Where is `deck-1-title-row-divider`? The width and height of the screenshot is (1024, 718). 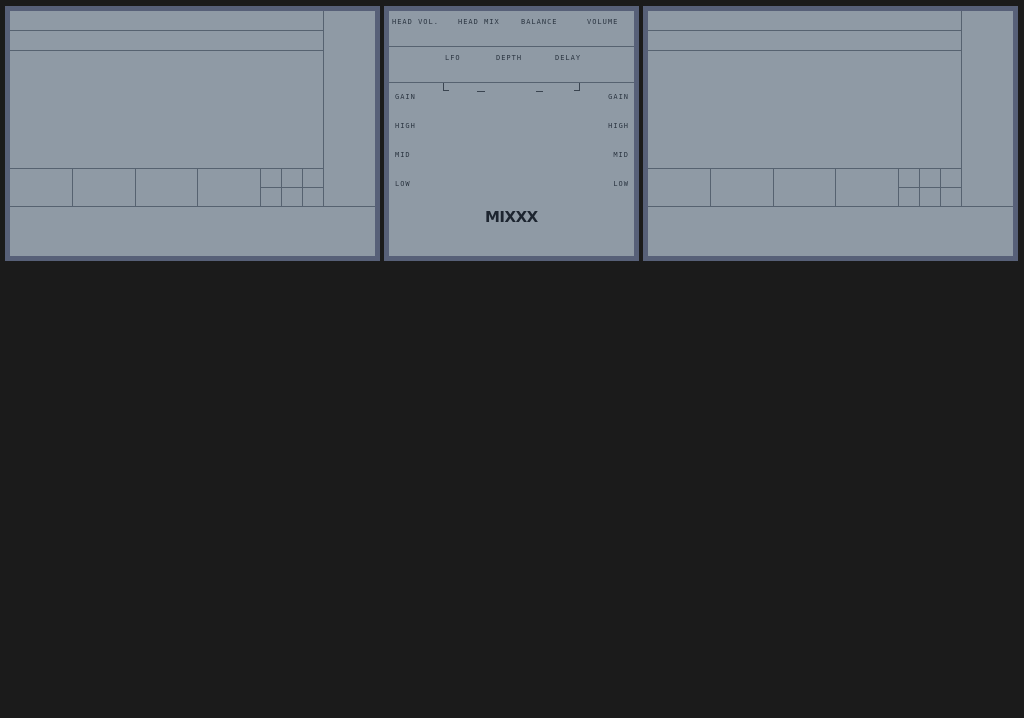
deck-1-title-row-divider is located at coordinates (166, 30).